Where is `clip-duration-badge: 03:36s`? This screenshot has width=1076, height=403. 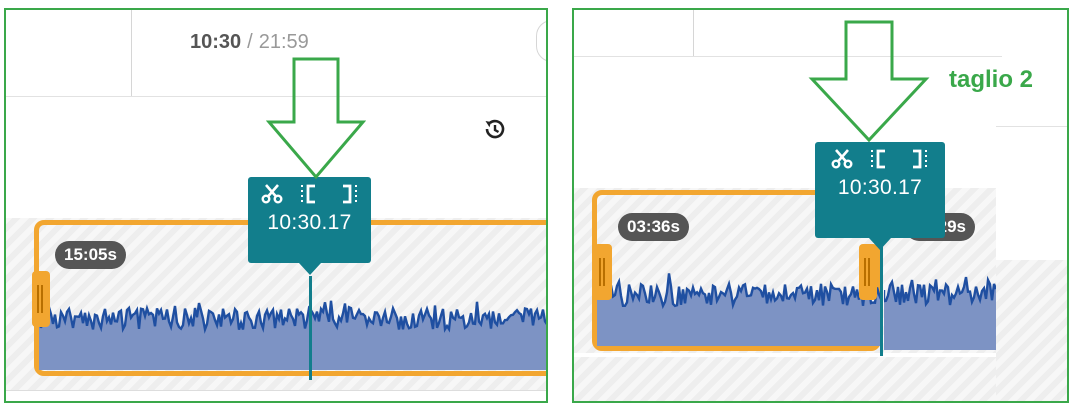 clip-duration-badge: 03:36s is located at coordinates (653, 227).